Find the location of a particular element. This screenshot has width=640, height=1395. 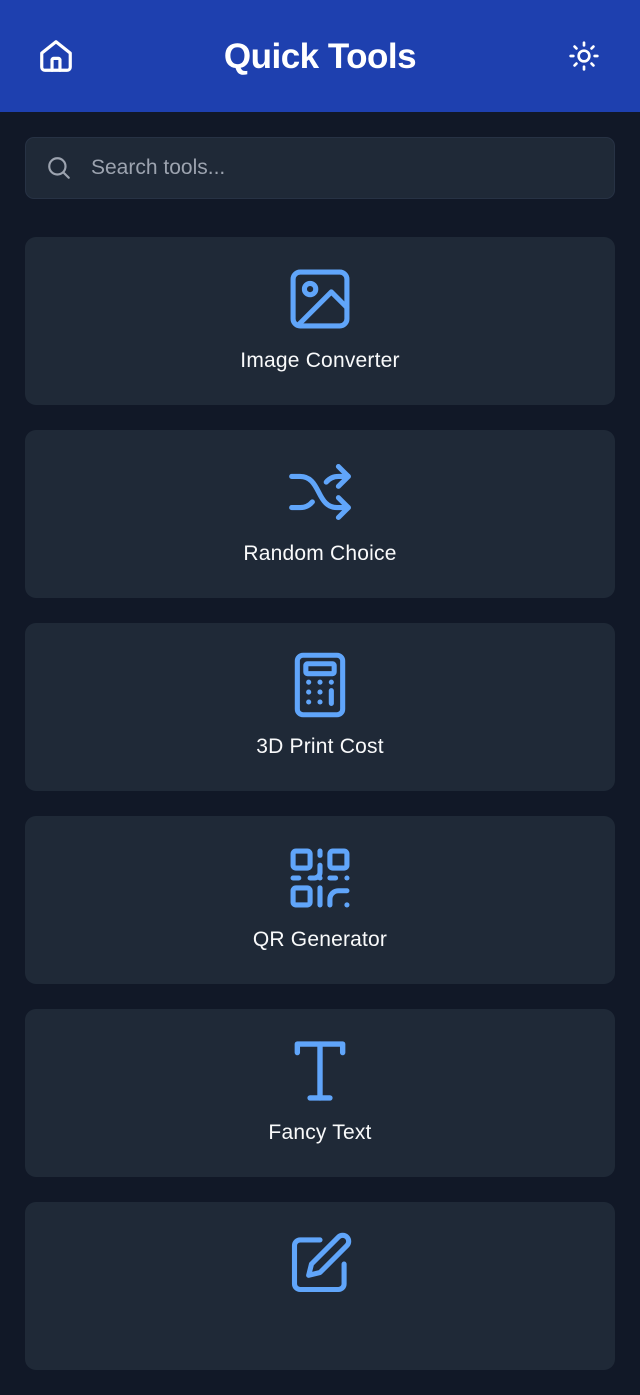

search-input is located at coordinates (331, 168).